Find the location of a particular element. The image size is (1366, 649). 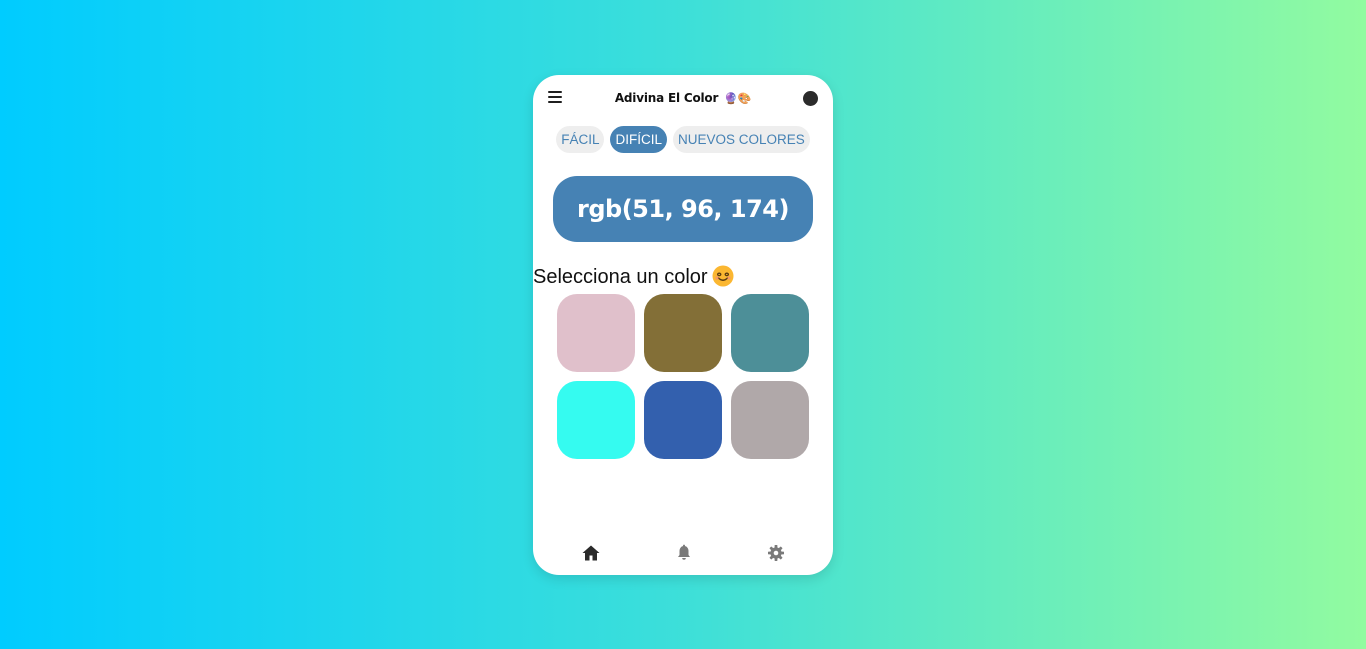

difficulty-tabs: FÁCIL DIFÍCIL NUEVOS COLORES is located at coordinates (683, 139).